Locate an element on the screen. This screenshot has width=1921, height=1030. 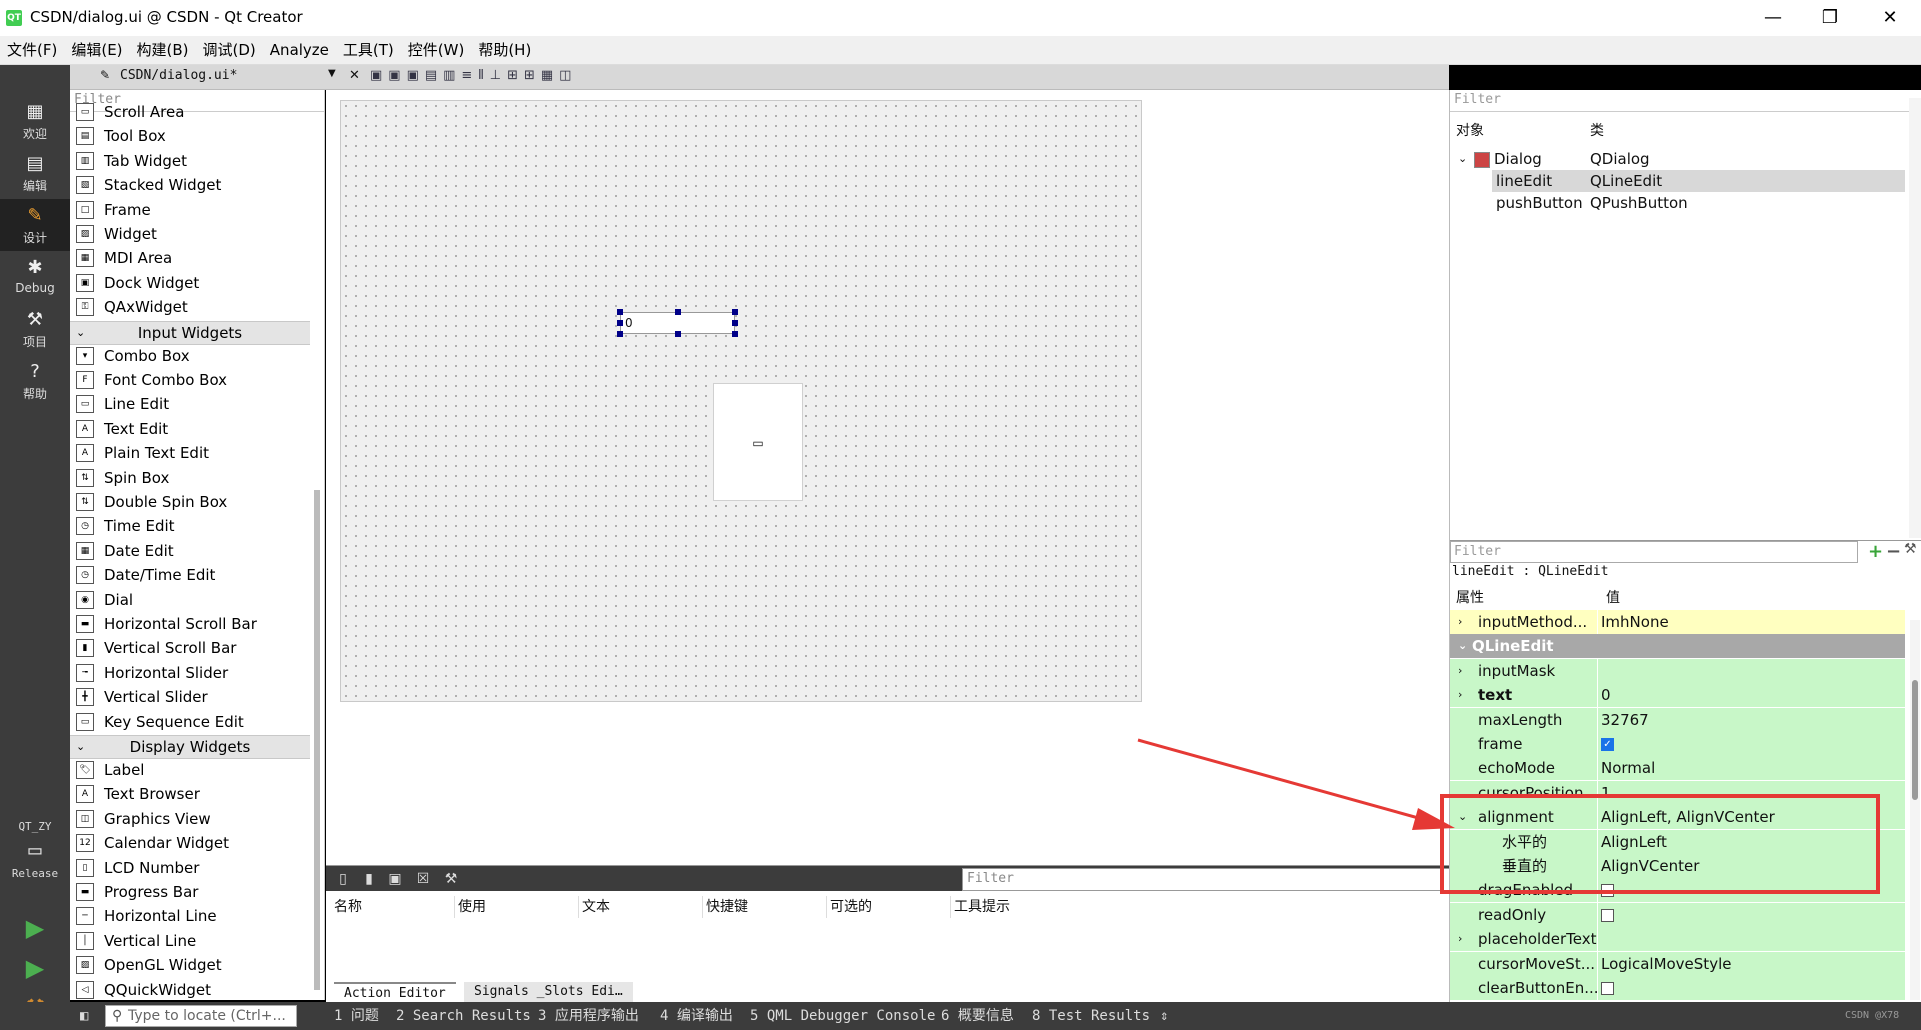
menu-debug: 调试(D) is located at coordinates (229, 50).